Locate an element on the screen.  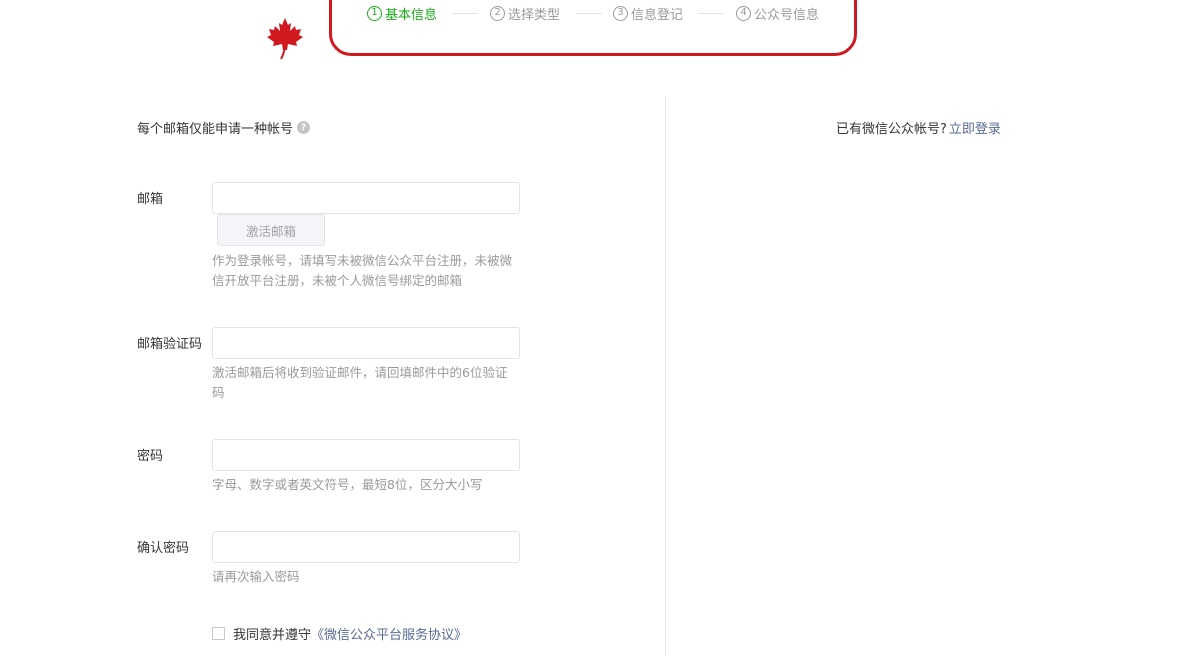
login-hint: 已有微信公众帐号? 立即登录 is located at coordinates (918, 127).